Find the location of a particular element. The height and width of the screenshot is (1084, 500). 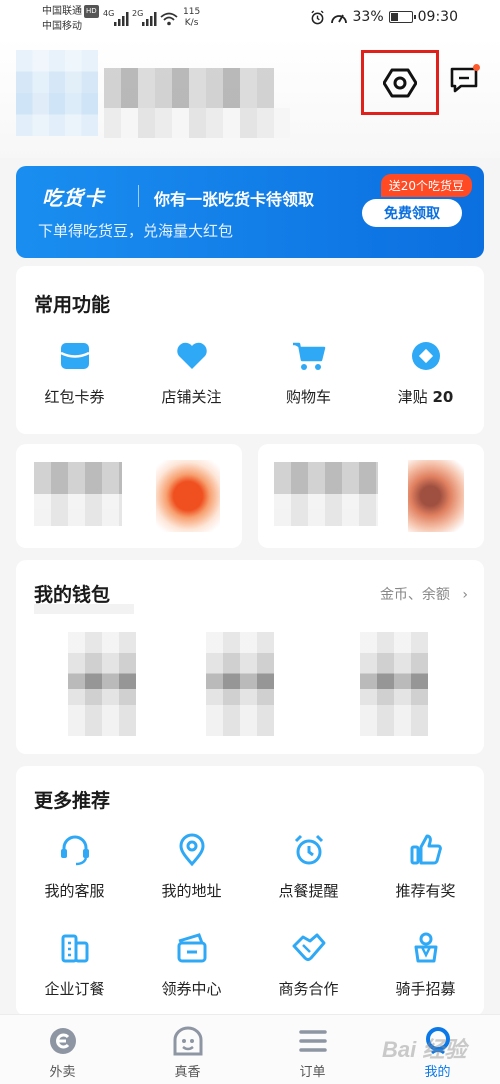

avatar is located at coordinates (57, 93).